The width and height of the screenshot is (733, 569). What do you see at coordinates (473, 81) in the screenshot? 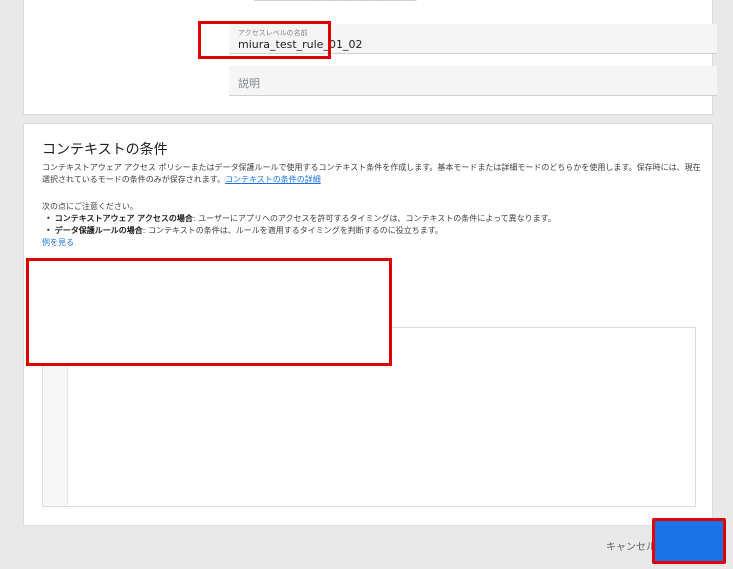
I see `description-field: 説明` at bounding box center [473, 81].